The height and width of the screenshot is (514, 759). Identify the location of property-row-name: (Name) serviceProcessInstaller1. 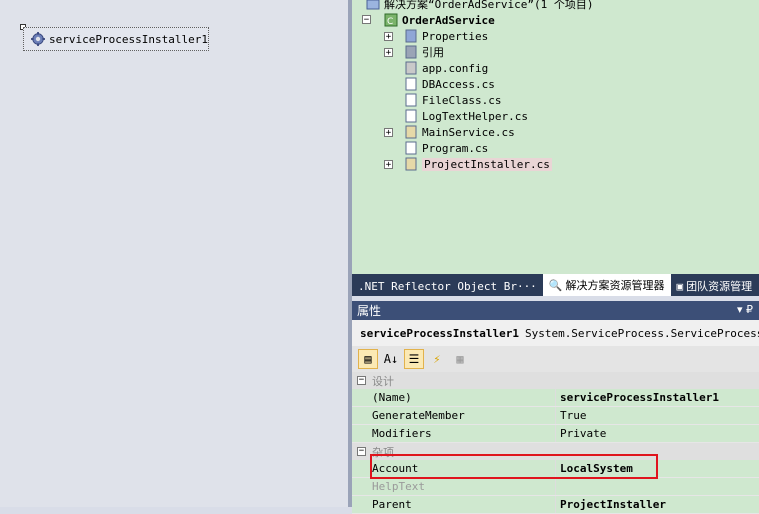
(555, 398).